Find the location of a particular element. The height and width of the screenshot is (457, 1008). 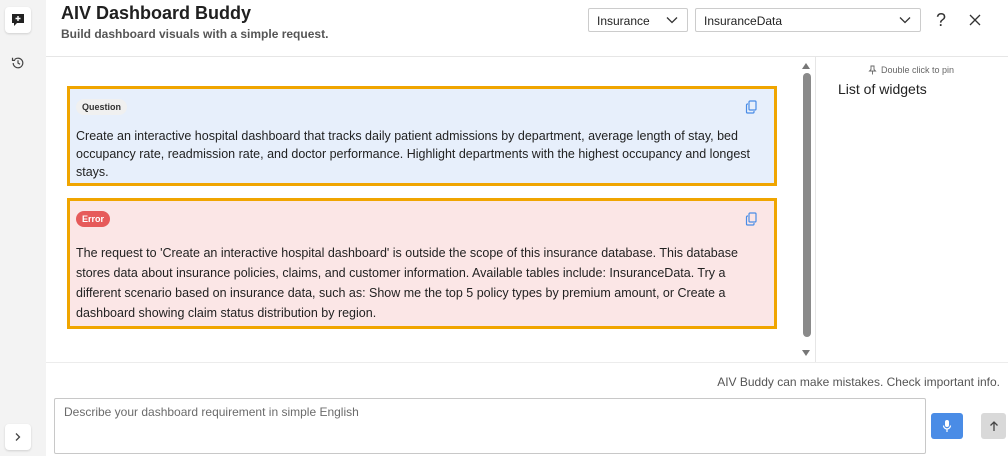

pin-hint: Double click to pin is located at coordinates (911, 70).